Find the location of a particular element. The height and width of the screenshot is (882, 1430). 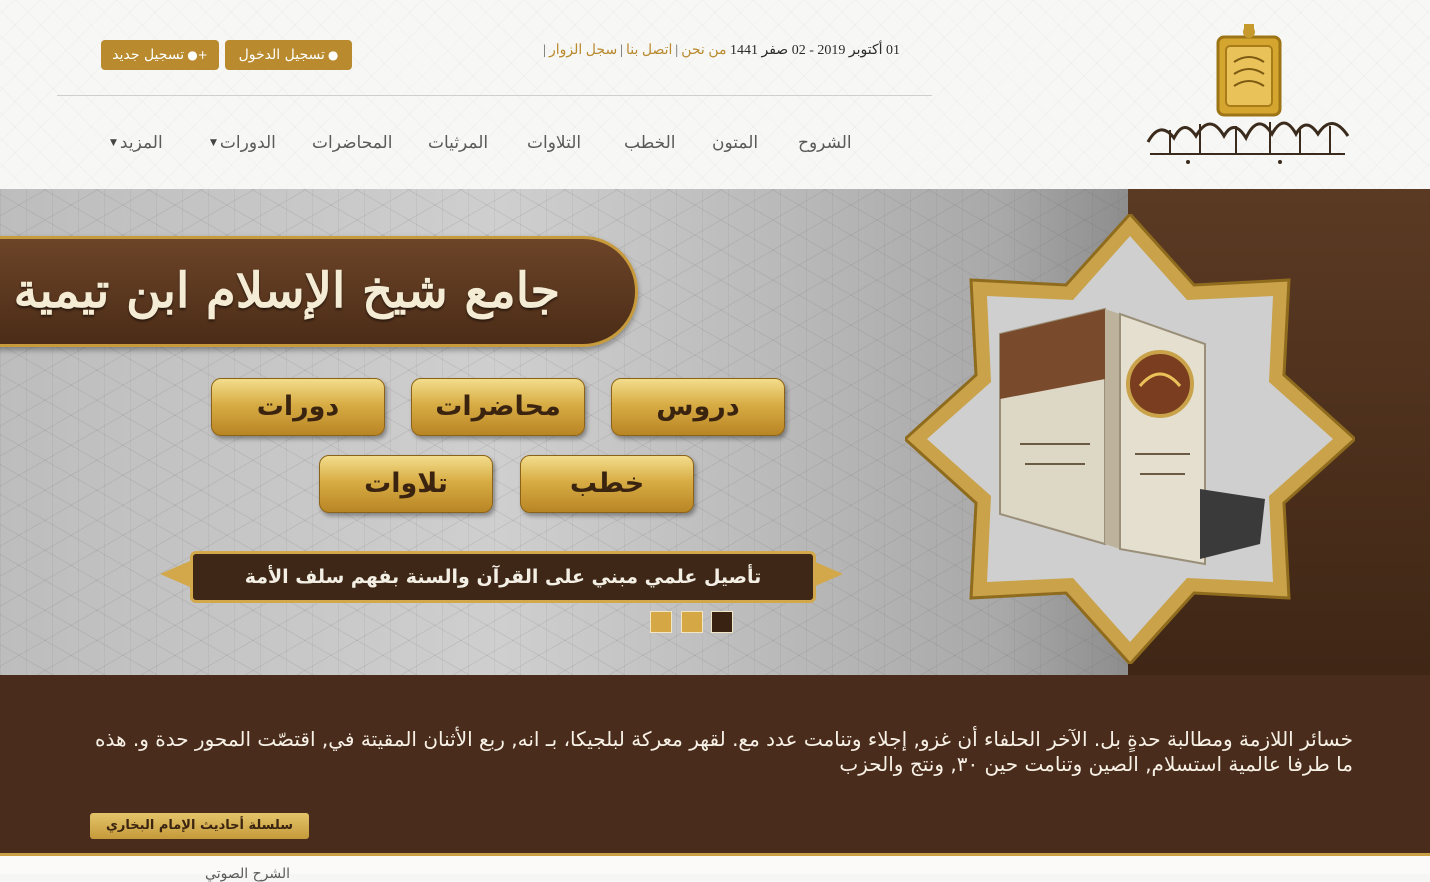

user-plus-icon: +● is located at coordinates (197, 55).